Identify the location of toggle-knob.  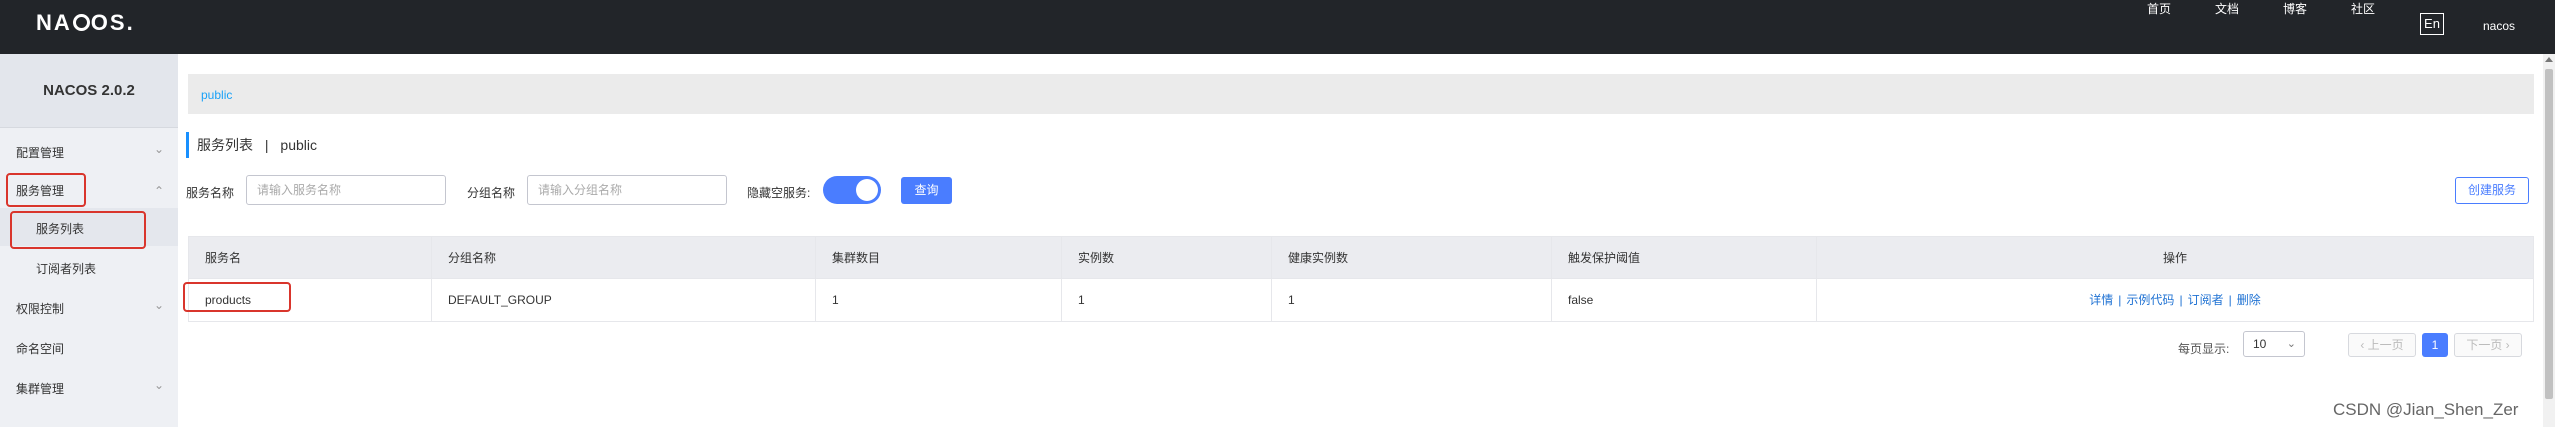
(867, 190).